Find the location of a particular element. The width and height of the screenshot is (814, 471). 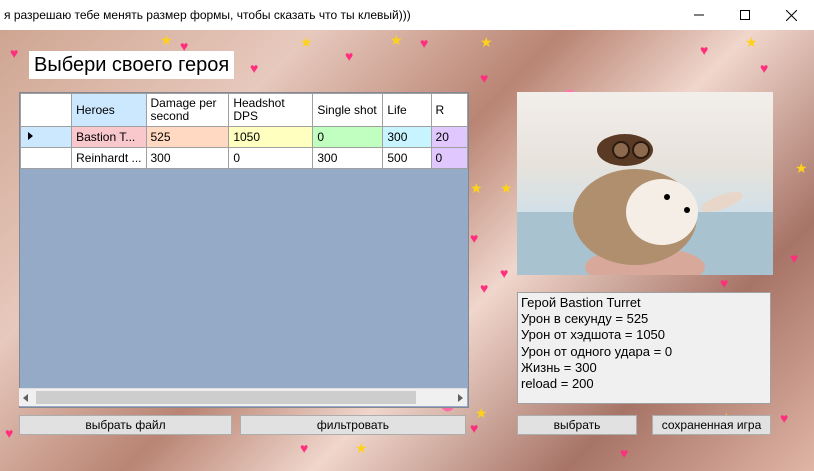

corner-header-cell is located at coordinates (46, 110).